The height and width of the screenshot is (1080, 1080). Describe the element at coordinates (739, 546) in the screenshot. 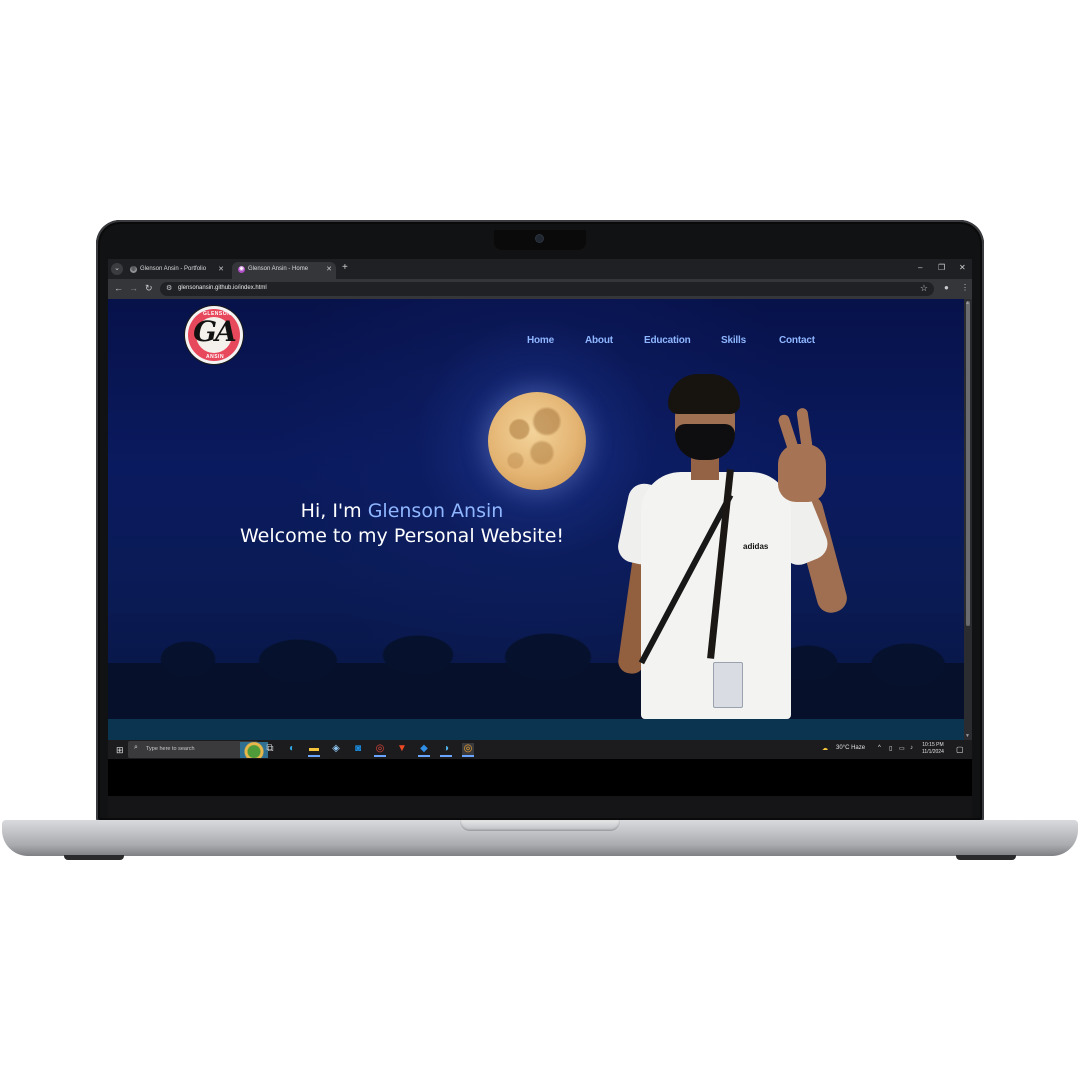

I see `profile-photo: adidas` at that location.